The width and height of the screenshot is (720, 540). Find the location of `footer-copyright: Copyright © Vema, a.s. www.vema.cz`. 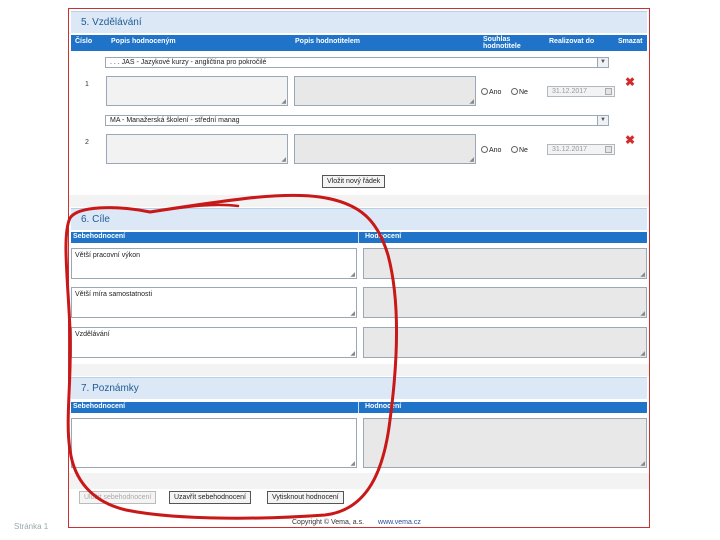

footer-copyright: Copyright © Vema, a.s. www.vema.cz is located at coordinates (356, 522).